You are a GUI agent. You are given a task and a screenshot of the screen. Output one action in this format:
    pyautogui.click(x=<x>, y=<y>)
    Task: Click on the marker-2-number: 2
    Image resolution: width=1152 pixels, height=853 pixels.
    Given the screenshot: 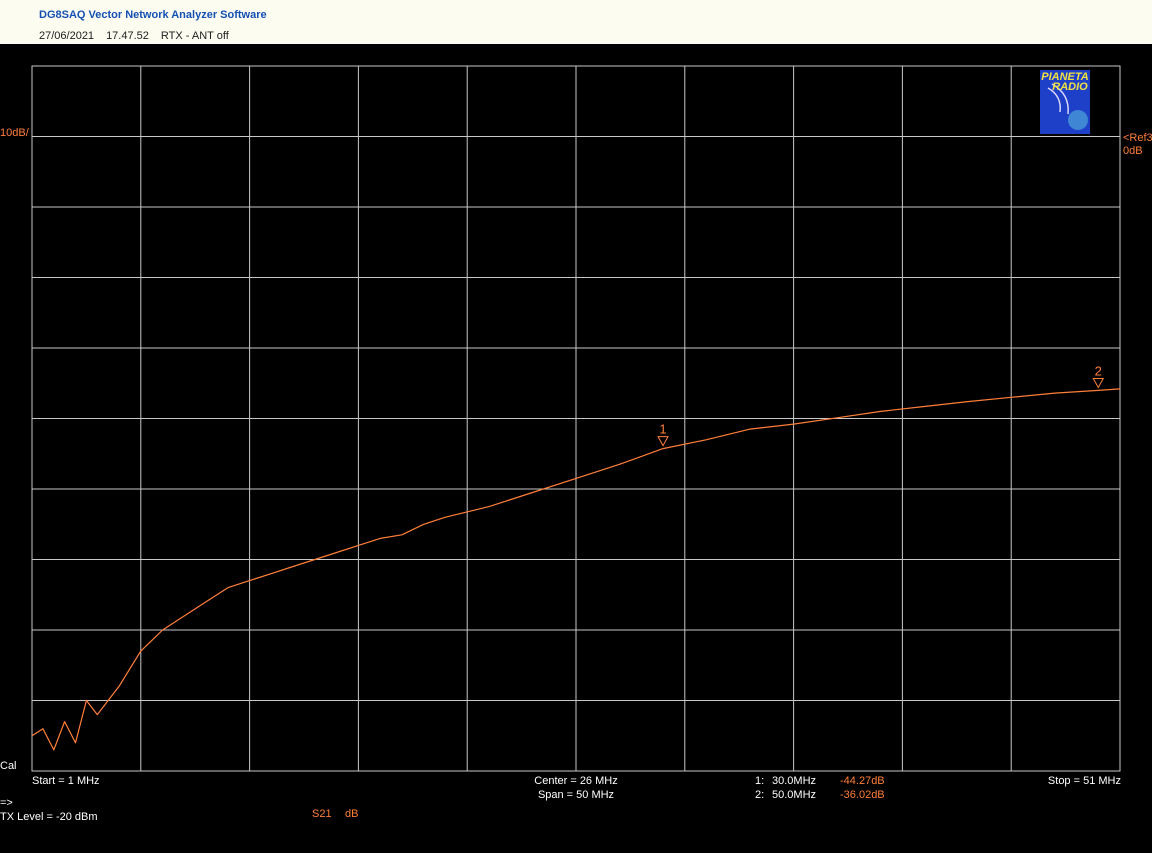 What is the action you would take?
    pyautogui.click(x=1098, y=370)
    